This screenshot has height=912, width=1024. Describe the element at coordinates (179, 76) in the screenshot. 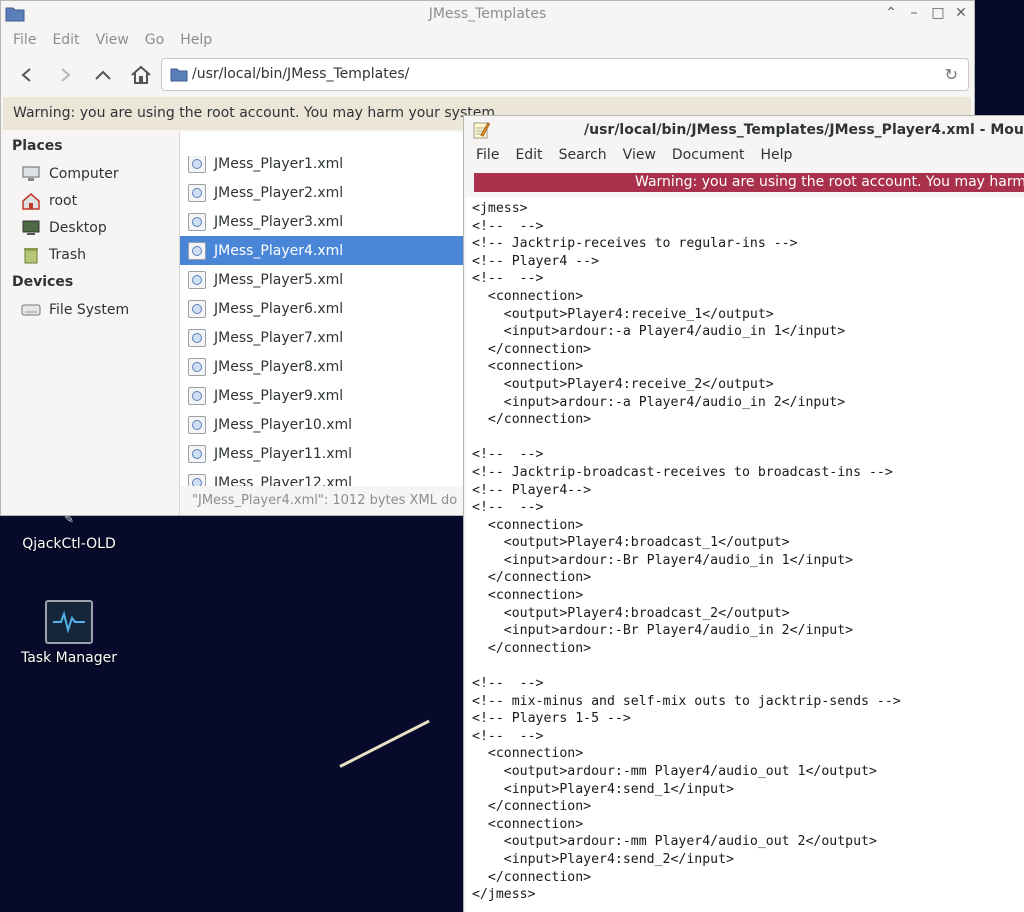

I see `folder-icon` at that location.